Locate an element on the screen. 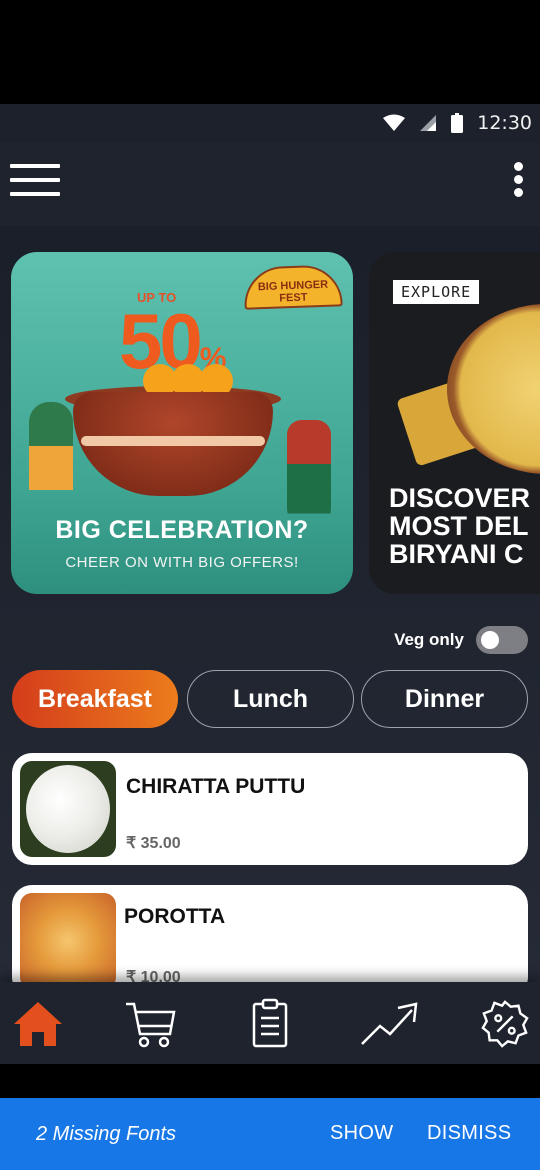 The height and width of the screenshot is (1170, 540). veg-only-filter: Veg only is located at coordinates (461, 640).